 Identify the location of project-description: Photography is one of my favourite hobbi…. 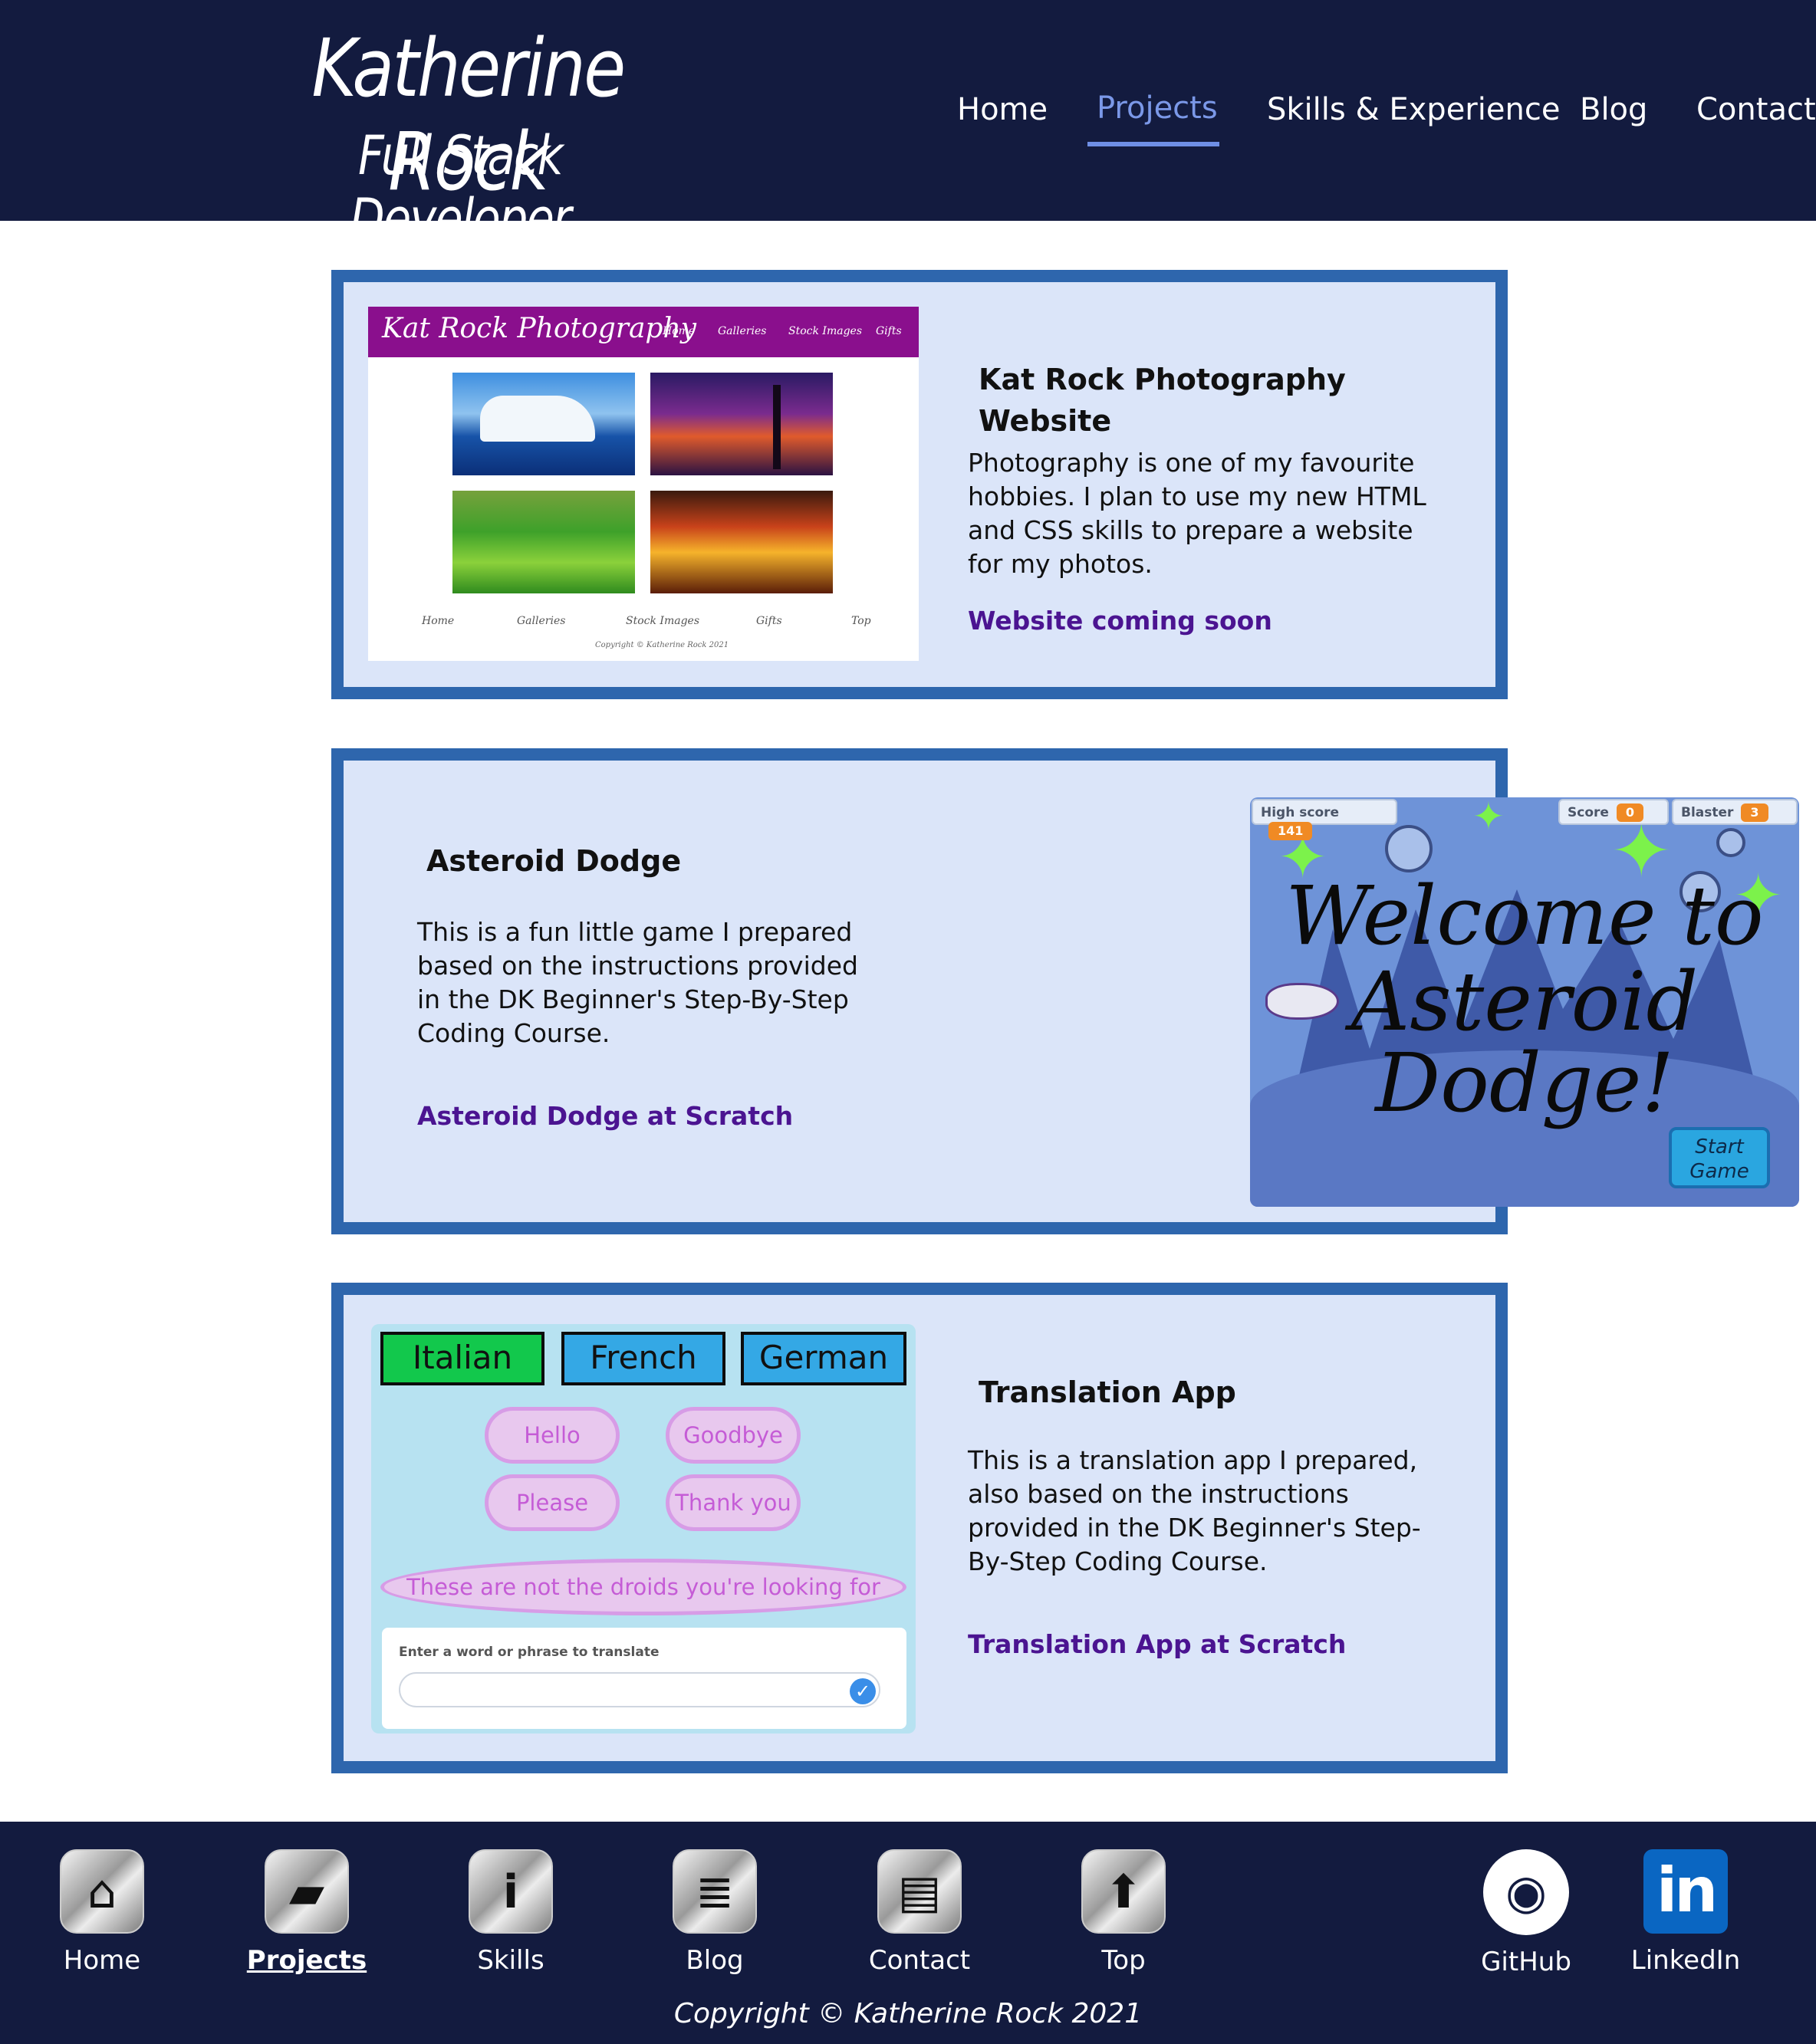
(1197, 513).